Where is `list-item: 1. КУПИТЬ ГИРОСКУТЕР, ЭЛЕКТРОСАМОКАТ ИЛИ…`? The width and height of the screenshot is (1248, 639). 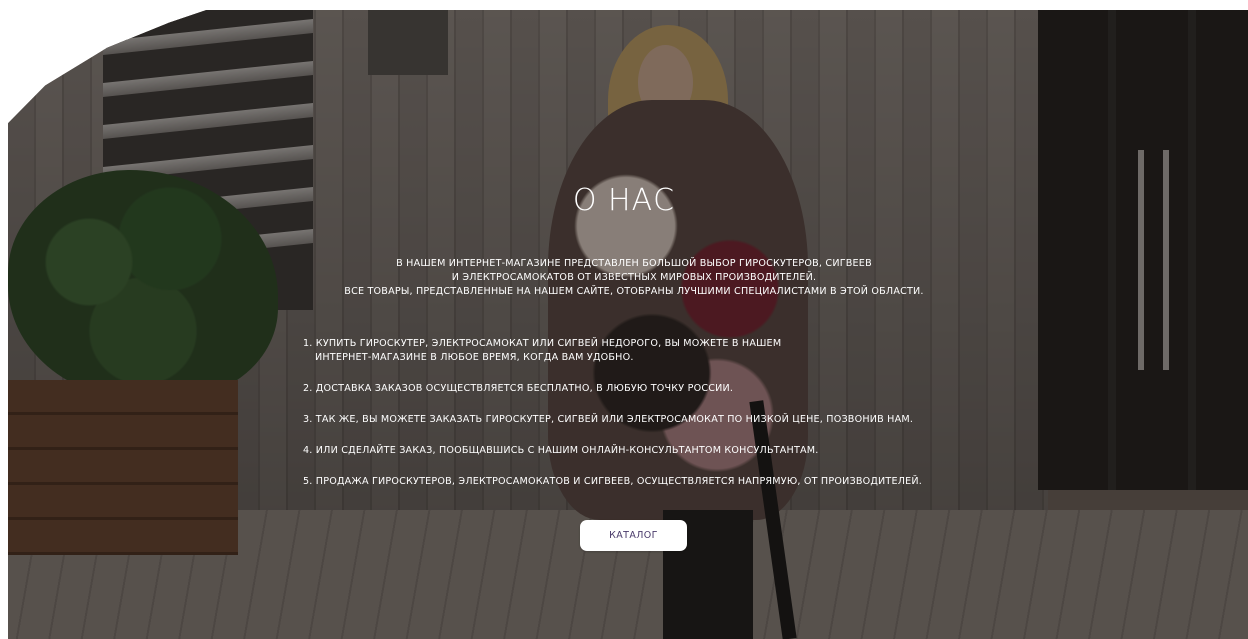
list-item: 1. КУПИТЬ ГИРОСКУТЕР, ЭЛЕКТРОСАМОКАТ ИЛИ… is located at coordinates (643, 351).